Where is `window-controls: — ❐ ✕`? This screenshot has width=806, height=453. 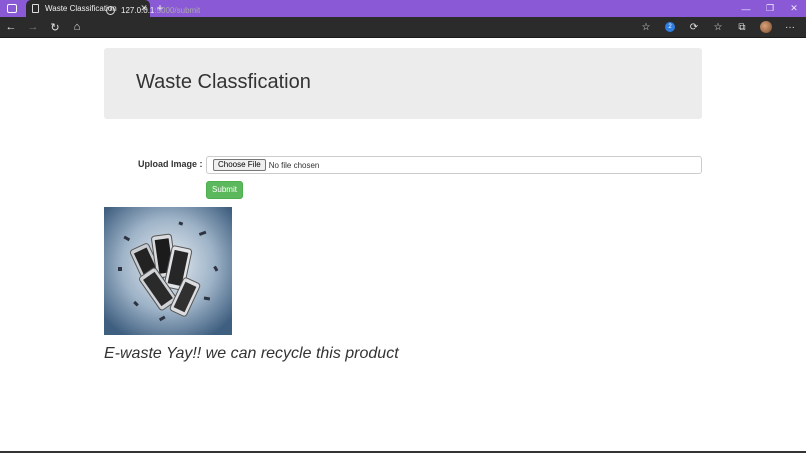
window-controls: — ❐ ✕ is located at coordinates (770, 8).